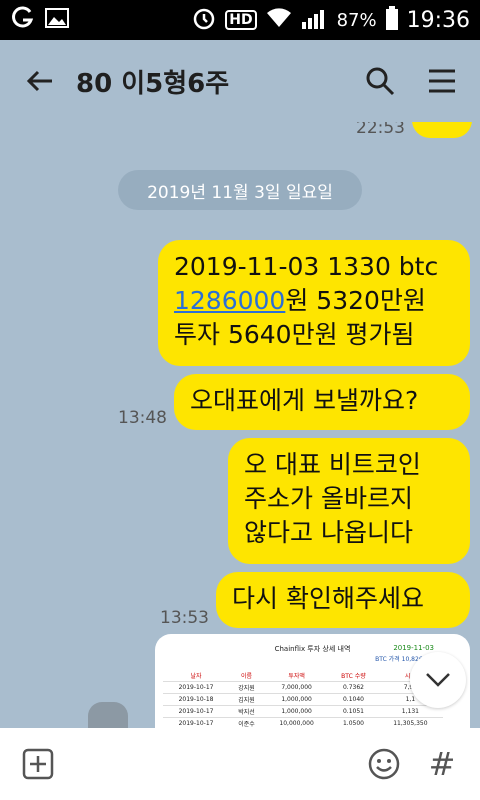  I want to click on back-button, so click(40, 81).